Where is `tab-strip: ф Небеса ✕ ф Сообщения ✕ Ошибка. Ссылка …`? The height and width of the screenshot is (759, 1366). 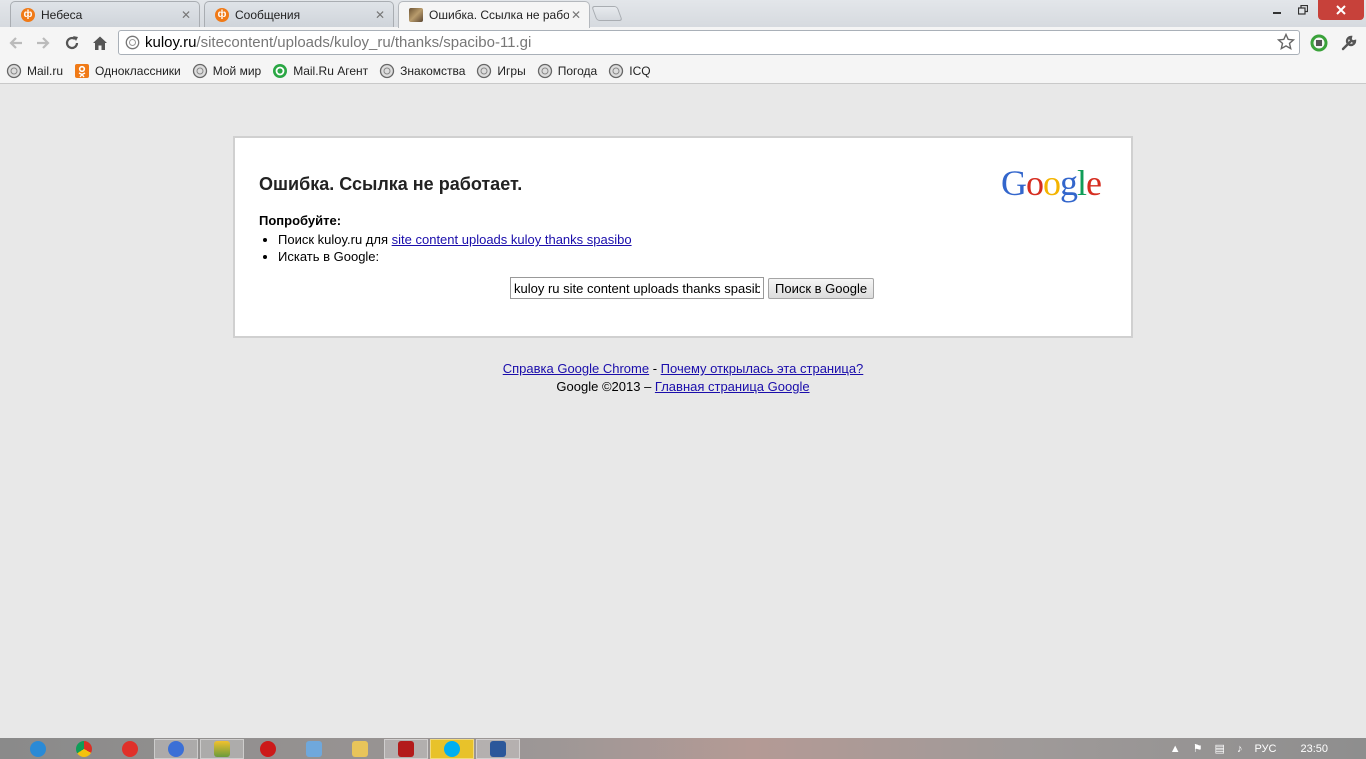
tab-strip: ф Небеса ✕ ф Сообщения ✕ Ошибка. Ссылка … is located at coordinates (683, 14).